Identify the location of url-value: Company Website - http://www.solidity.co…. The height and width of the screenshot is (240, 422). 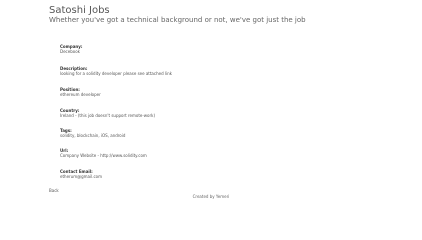
(103, 155).